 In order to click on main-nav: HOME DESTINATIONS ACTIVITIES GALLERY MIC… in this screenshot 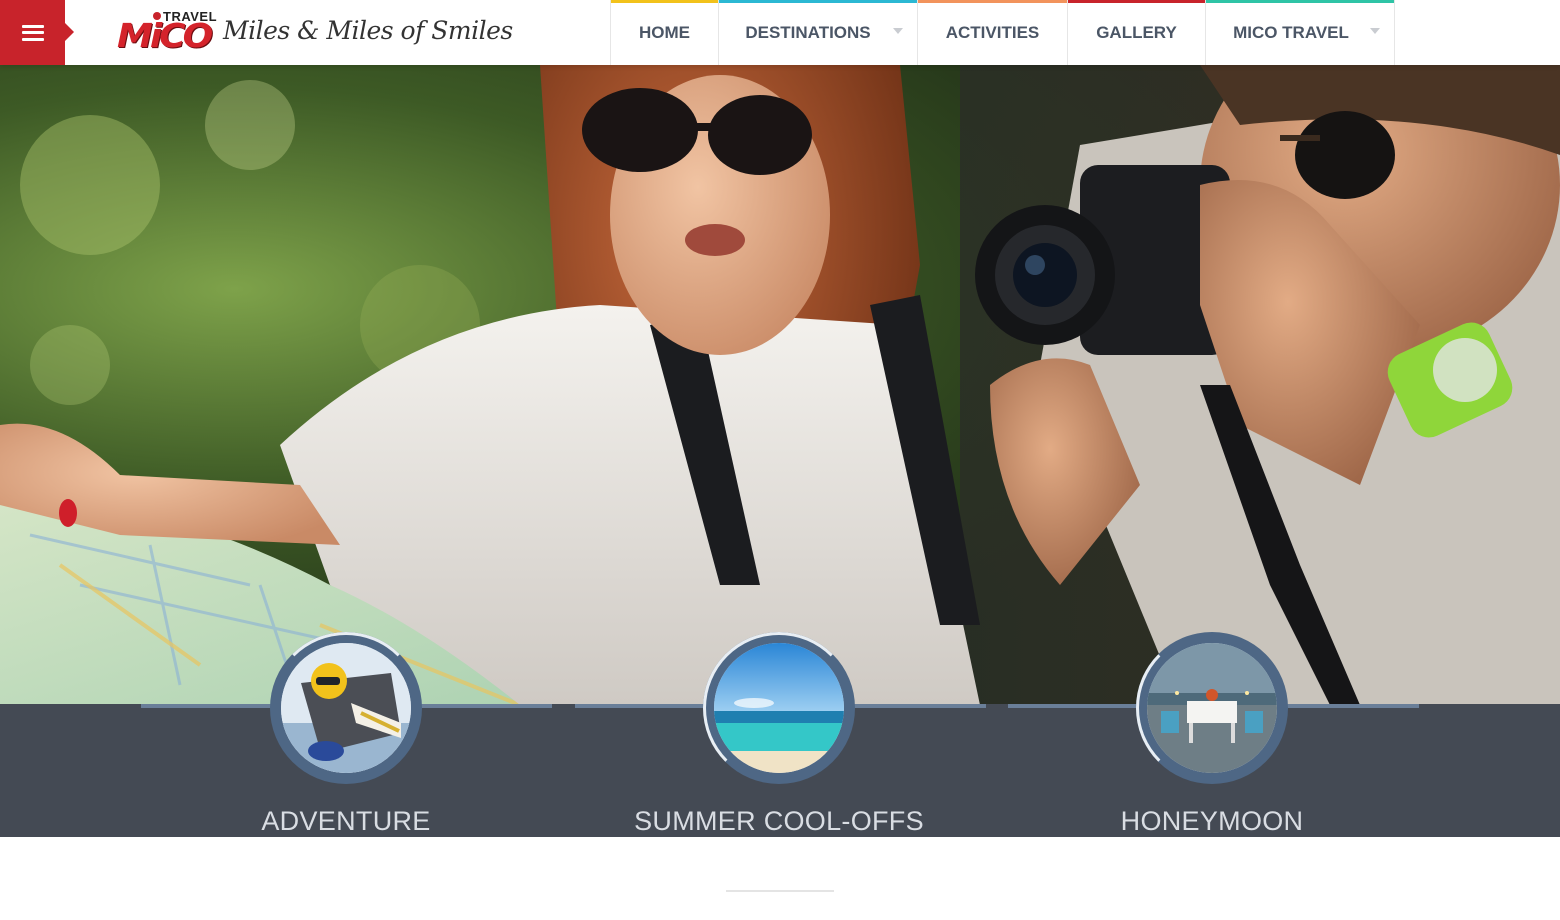, I will do `click(1002, 32)`.